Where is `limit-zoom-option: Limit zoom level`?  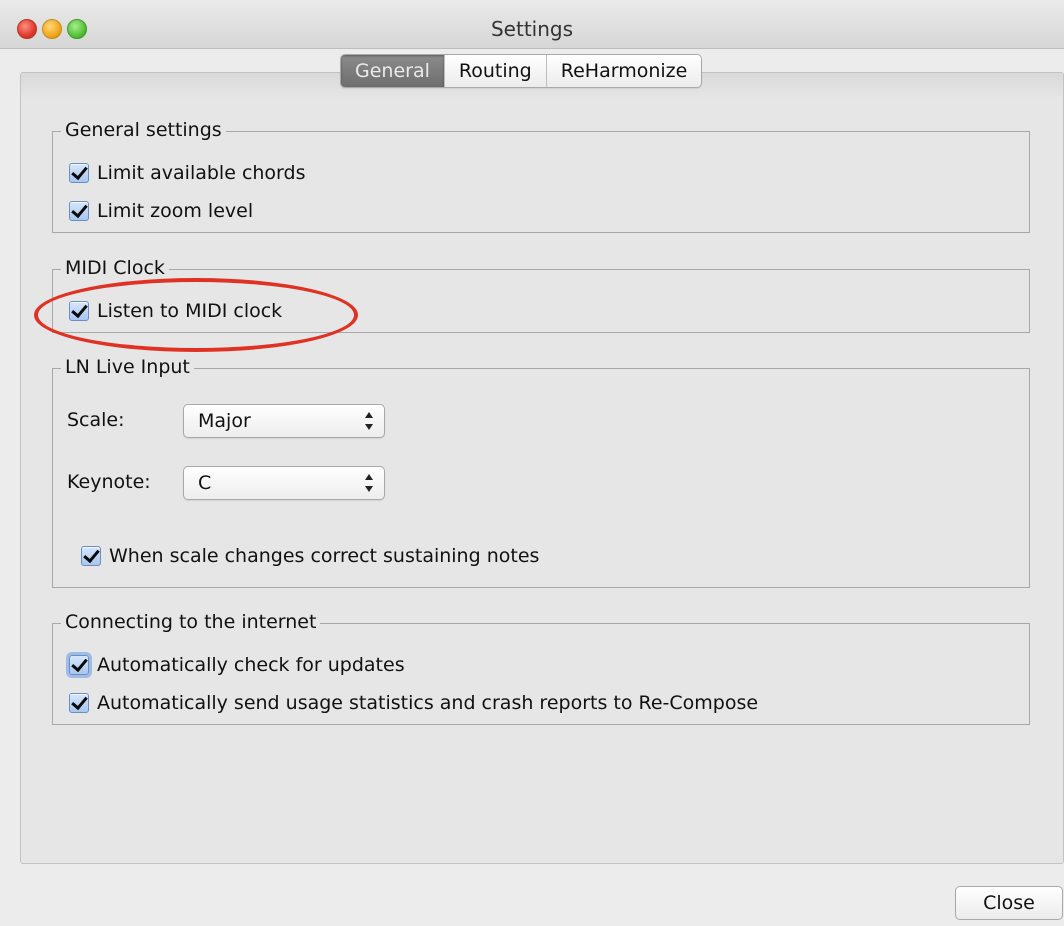
limit-zoom-option: Limit zoom level is located at coordinates (161, 211).